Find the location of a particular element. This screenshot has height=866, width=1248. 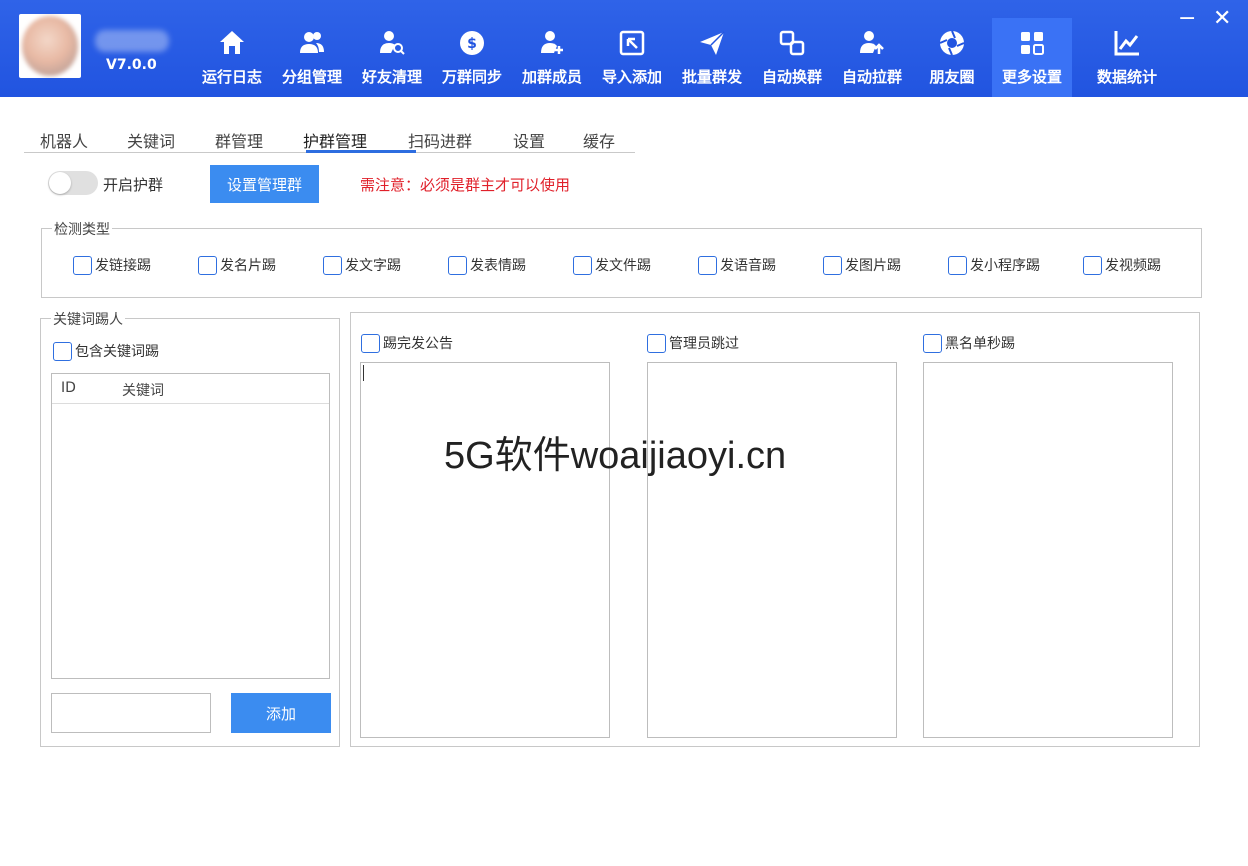

text-caret is located at coordinates (363, 373).